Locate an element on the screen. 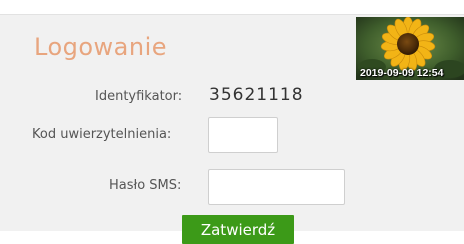 The height and width of the screenshot is (244, 464). security-image: 2019-09-09 12:54 is located at coordinates (410, 48).